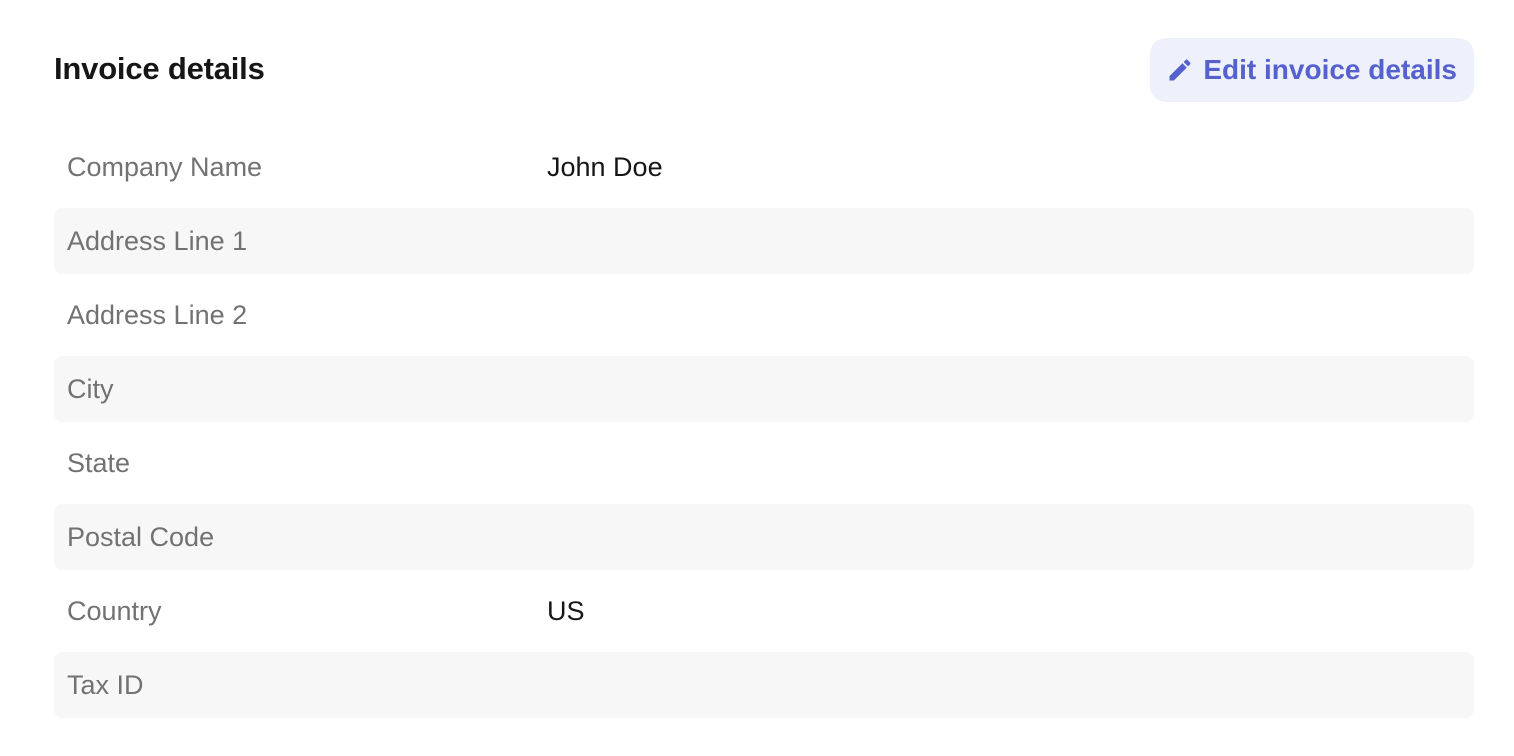  What do you see at coordinates (764, 70) in the screenshot?
I see `invoice-details-header: Invoice details Edit invoice details` at bounding box center [764, 70].